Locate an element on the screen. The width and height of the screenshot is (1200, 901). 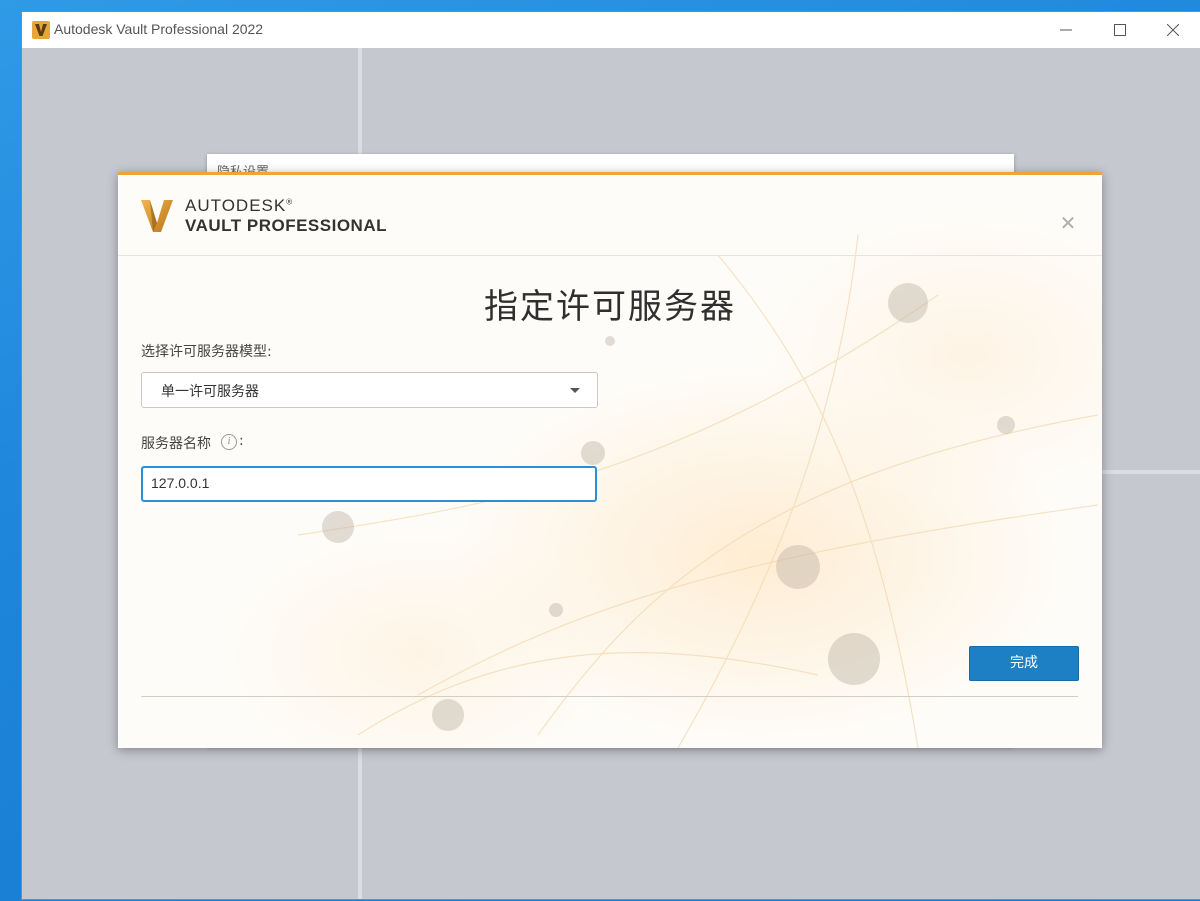
maximize-icon is located at coordinates (1120, 30).